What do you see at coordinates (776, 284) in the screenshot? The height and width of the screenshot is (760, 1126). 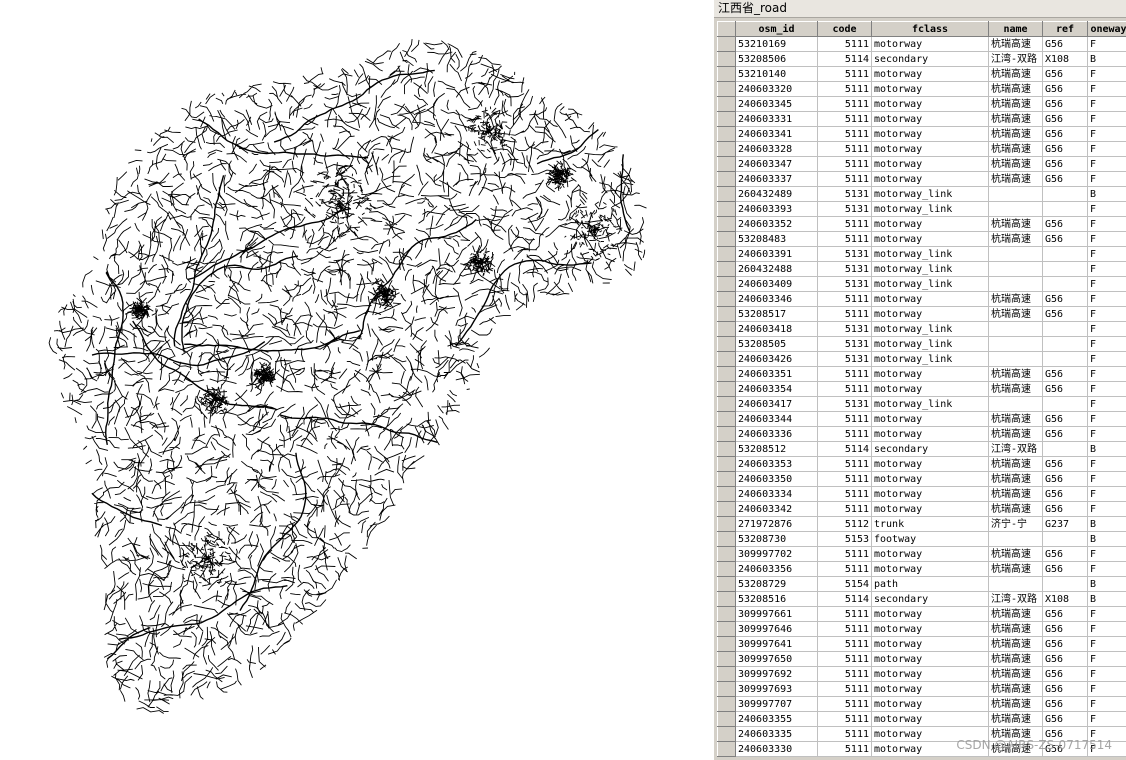 I see `cell-osm-id: 240603409` at bounding box center [776, 284].